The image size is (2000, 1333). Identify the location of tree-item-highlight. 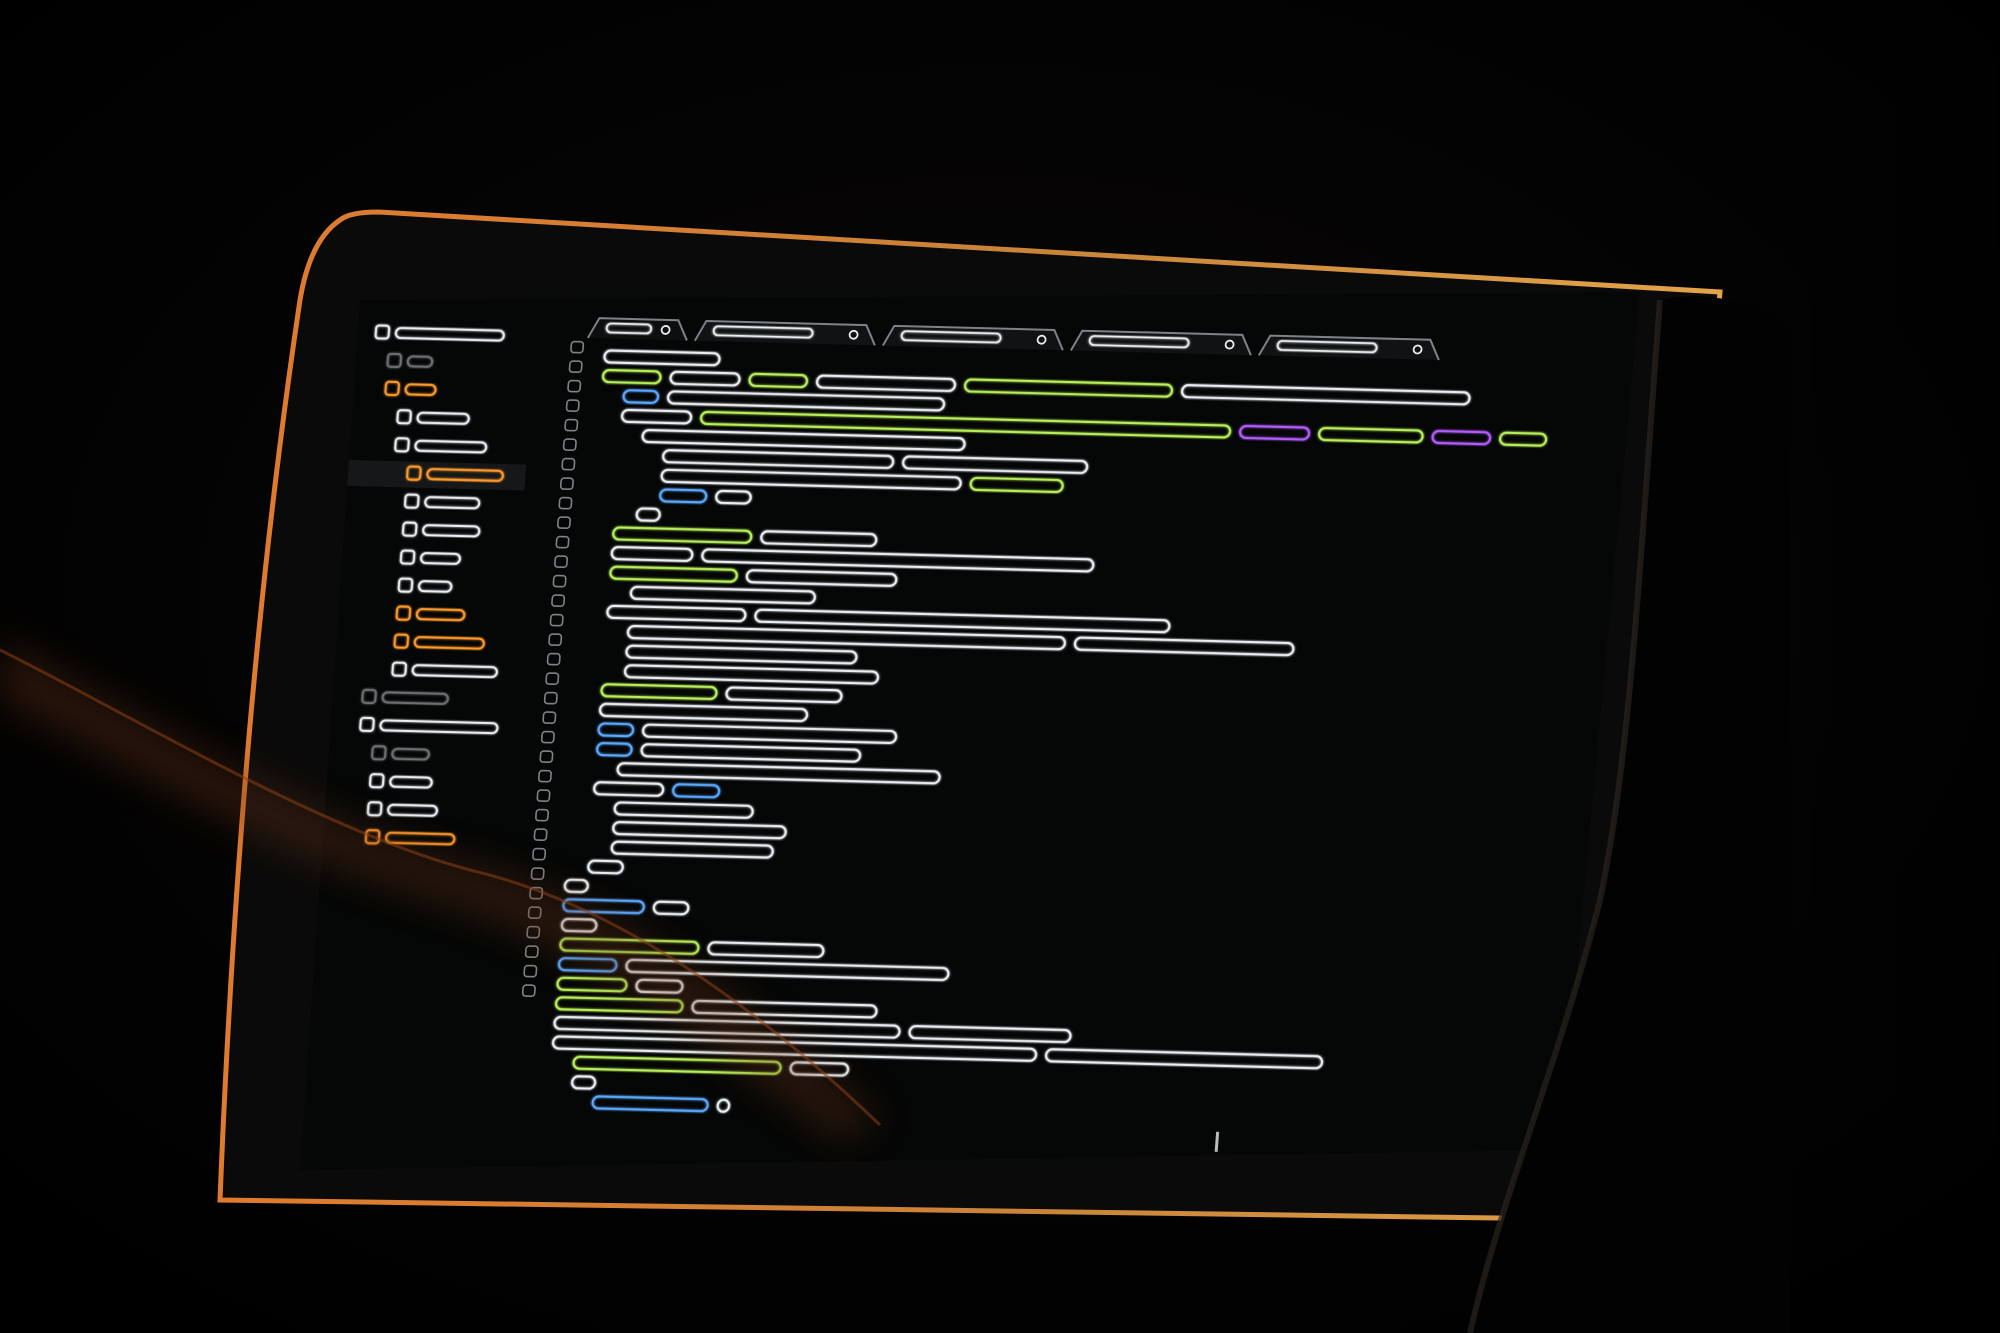
(430, 475).